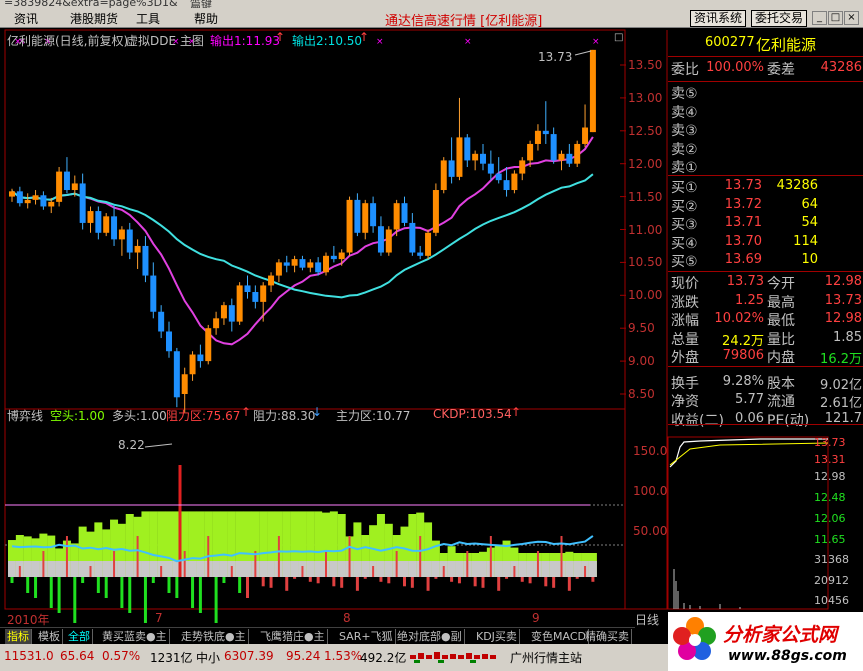 The height and width of the screenshot is (671, 863). Describe the element at coordinates (131, 445) in the screenshot. I see `low-price-label: 8.22` at that location.